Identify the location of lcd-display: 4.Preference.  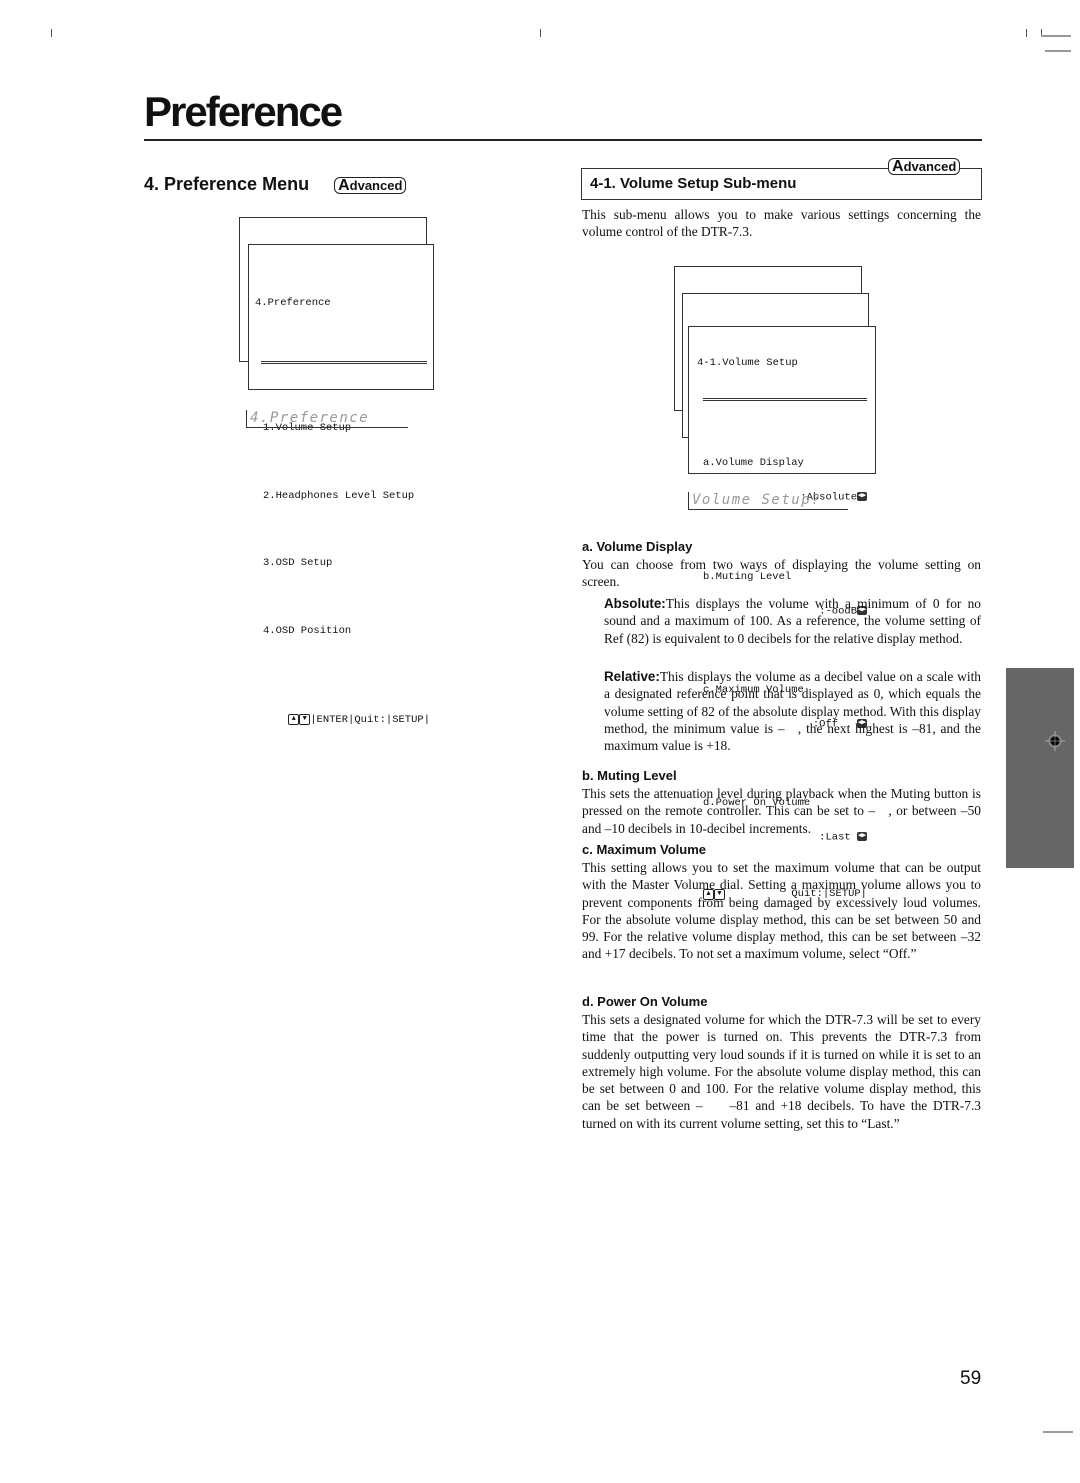
(327, 419).